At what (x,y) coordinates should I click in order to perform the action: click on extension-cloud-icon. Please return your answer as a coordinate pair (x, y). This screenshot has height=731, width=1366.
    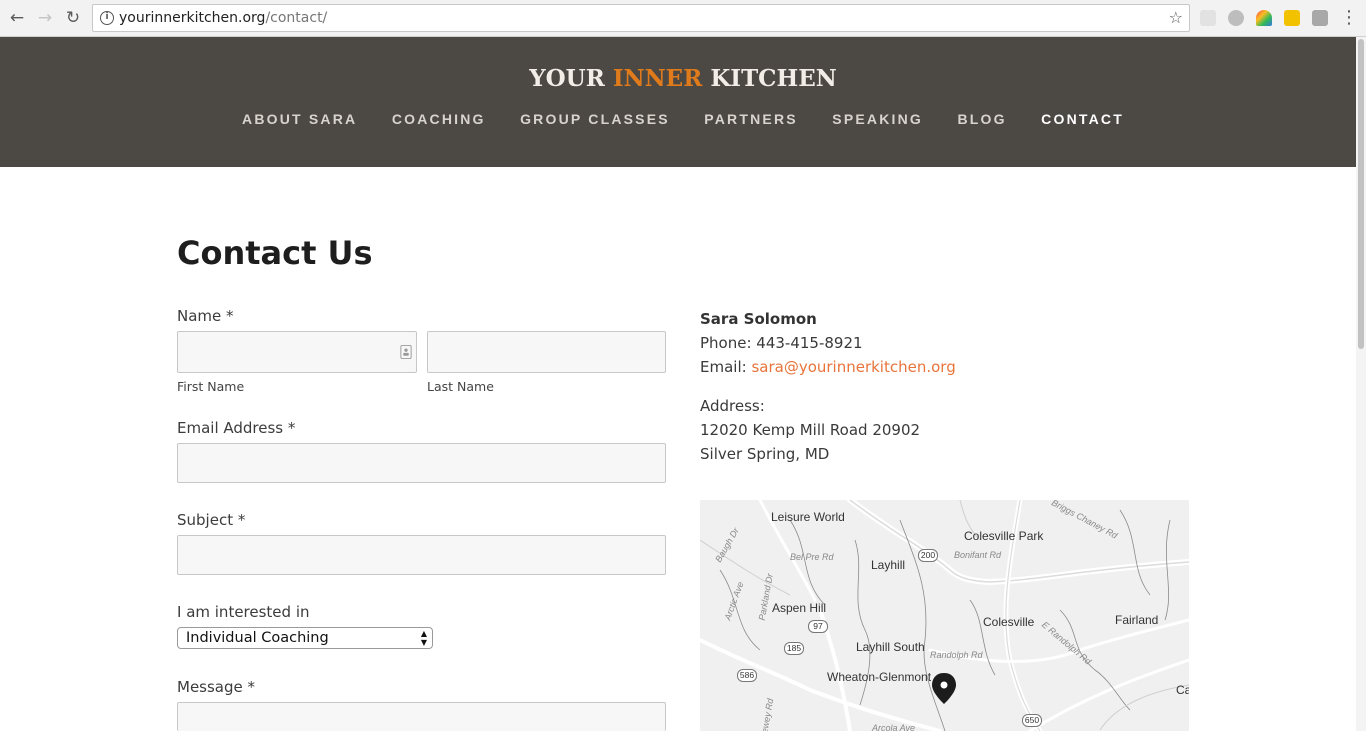
    Looking at the image, I should click on (1236, 18).